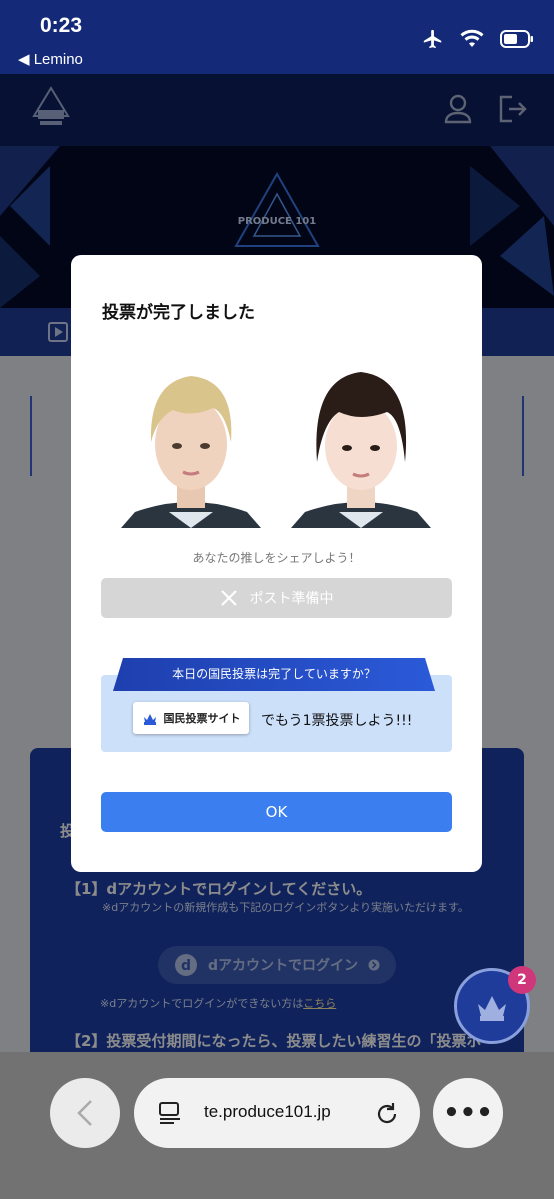  What do you see at coordinates (276, 558) in the screenshot?
I see `share-prompt: あなたの推しをシェアしよう！` at bounding box center [276, 558].